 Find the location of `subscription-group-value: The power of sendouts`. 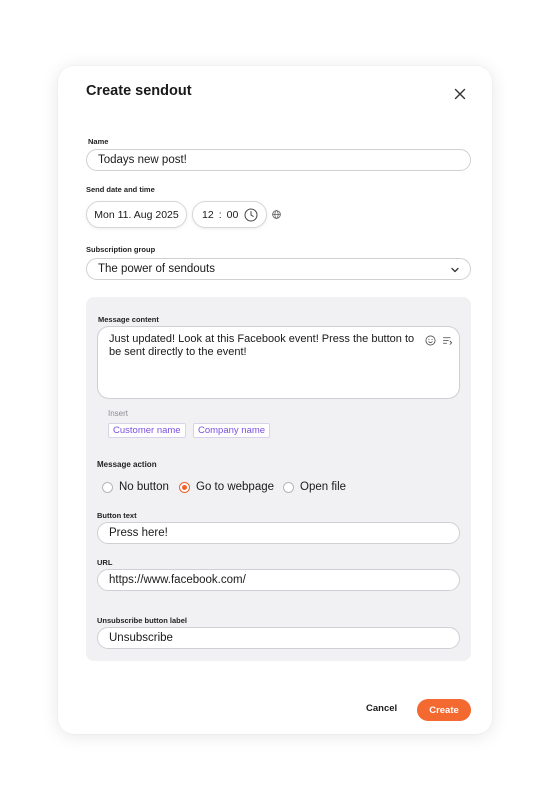

subscription-group-value: The power of sendouts is located at coordinates (156, 269).